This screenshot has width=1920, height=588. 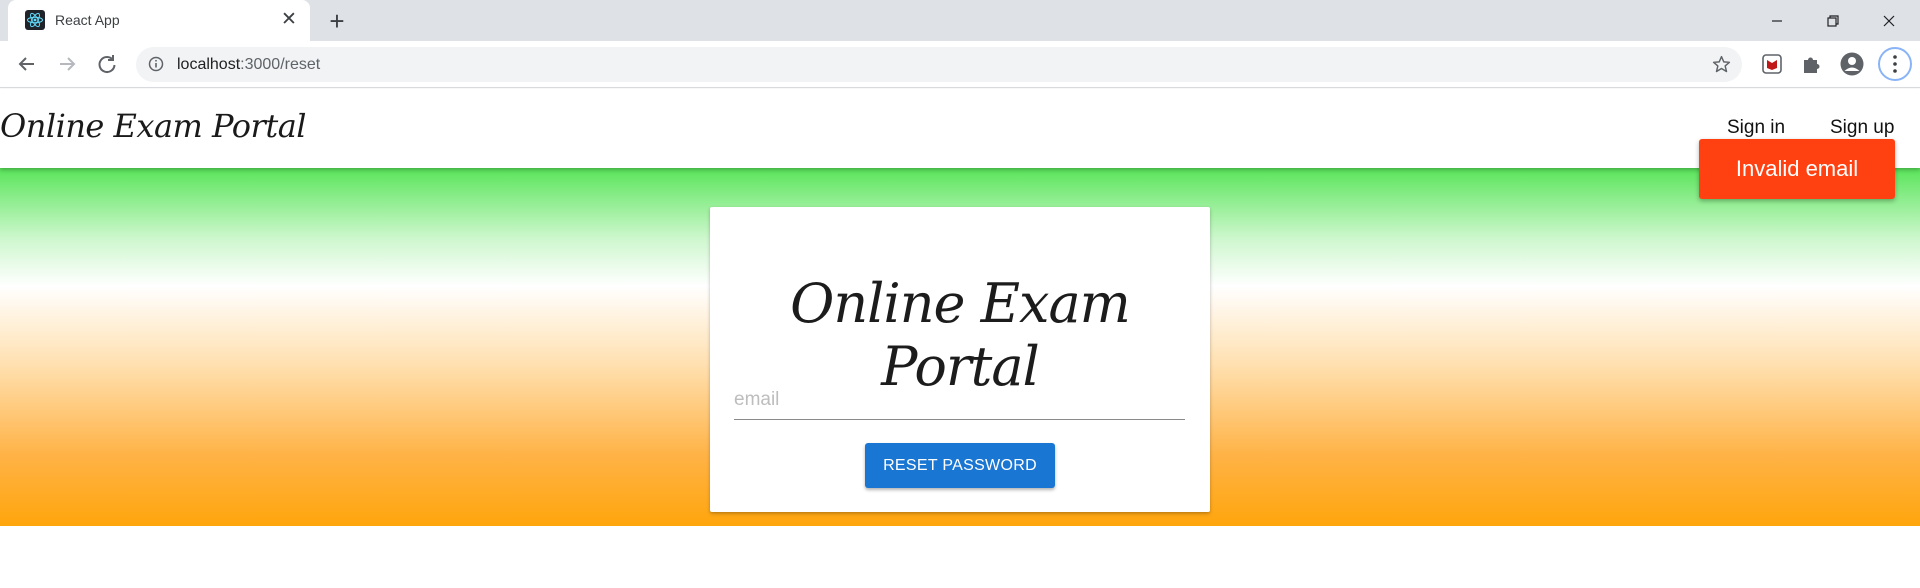 I want to click on reset-password-card: Online Exam Portal RESET PASSWORD, so click(x=960, y=359).